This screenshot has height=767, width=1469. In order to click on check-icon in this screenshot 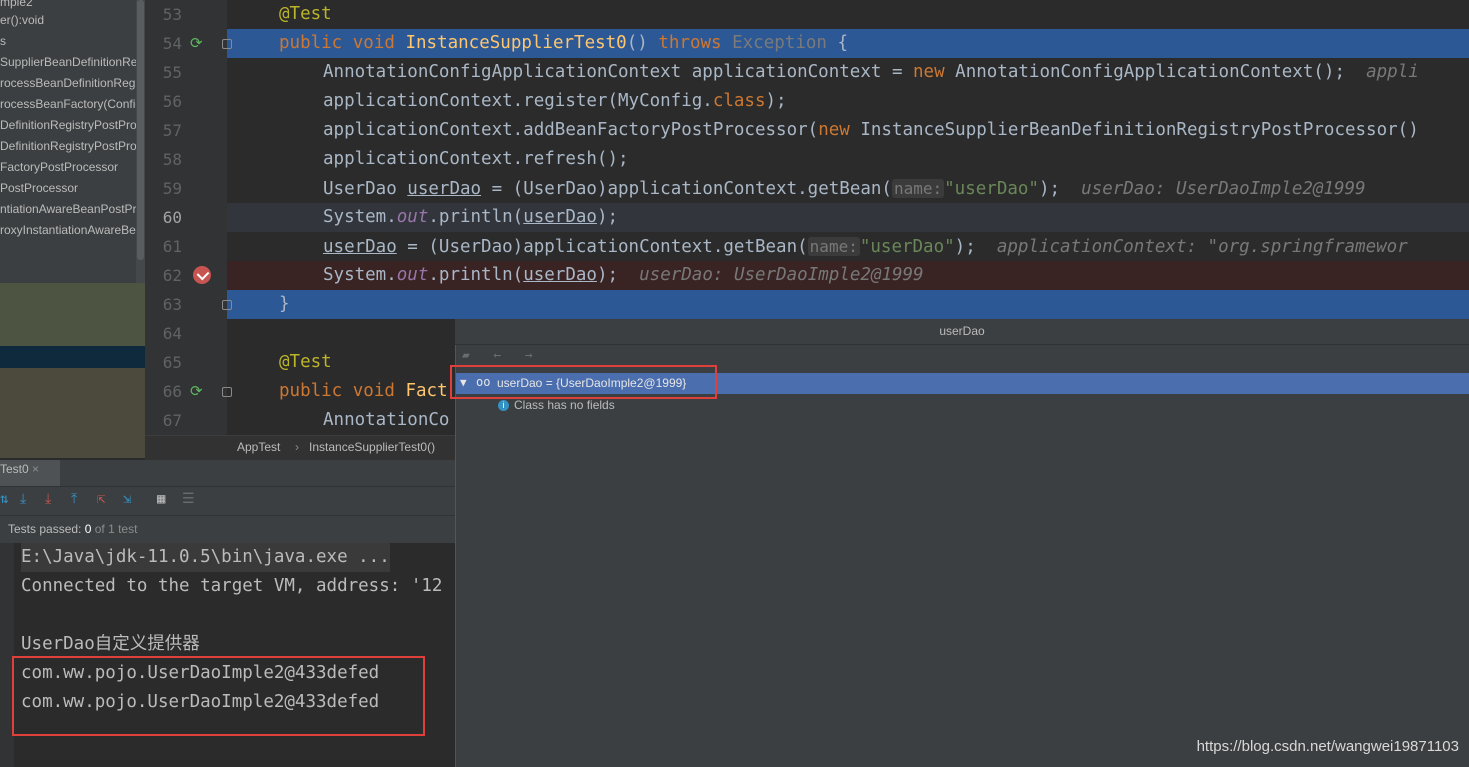, I will do `click(203, 274)`.